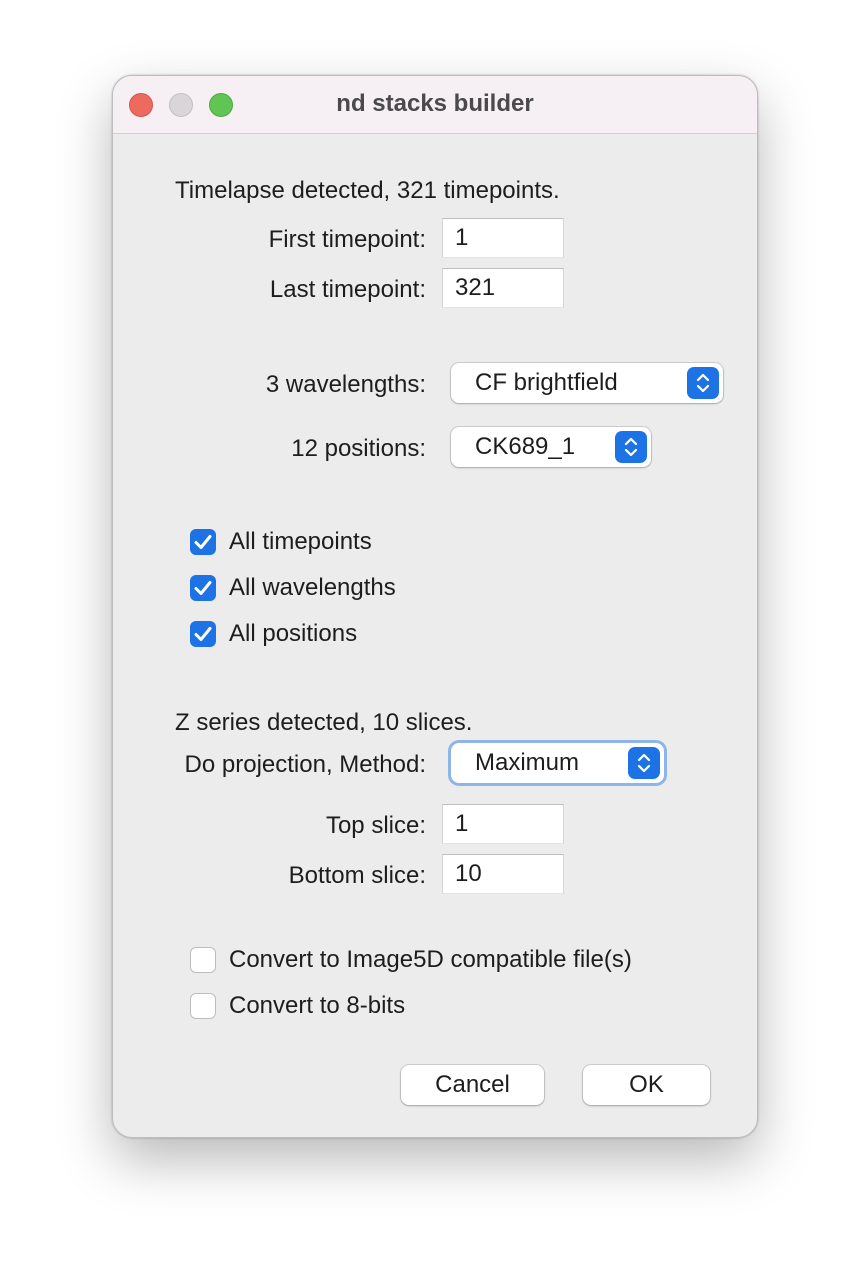  I want to click on window-title: nd stacks builder, so click(435, 103).